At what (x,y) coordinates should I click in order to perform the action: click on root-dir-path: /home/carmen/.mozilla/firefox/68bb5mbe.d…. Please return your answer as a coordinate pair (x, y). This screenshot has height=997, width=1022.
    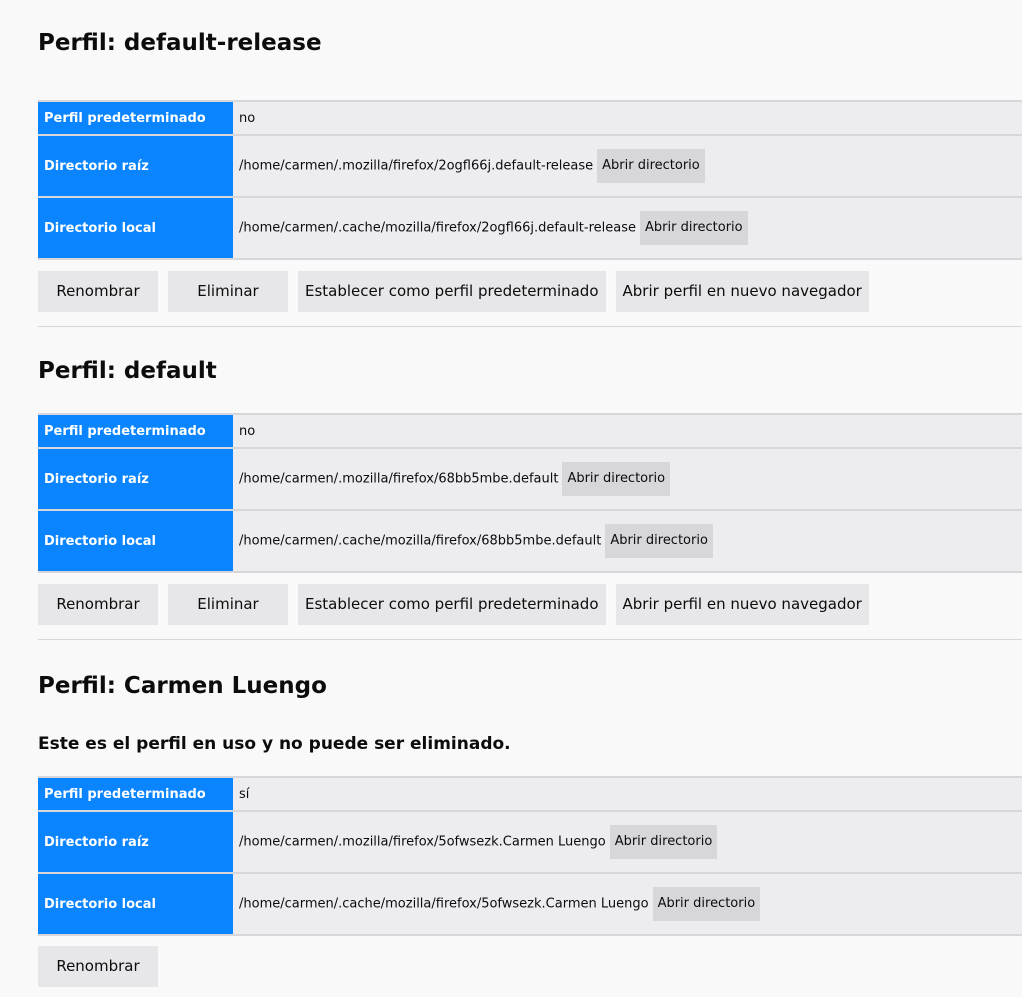
    Looking at the image, I should click on (399, 479).